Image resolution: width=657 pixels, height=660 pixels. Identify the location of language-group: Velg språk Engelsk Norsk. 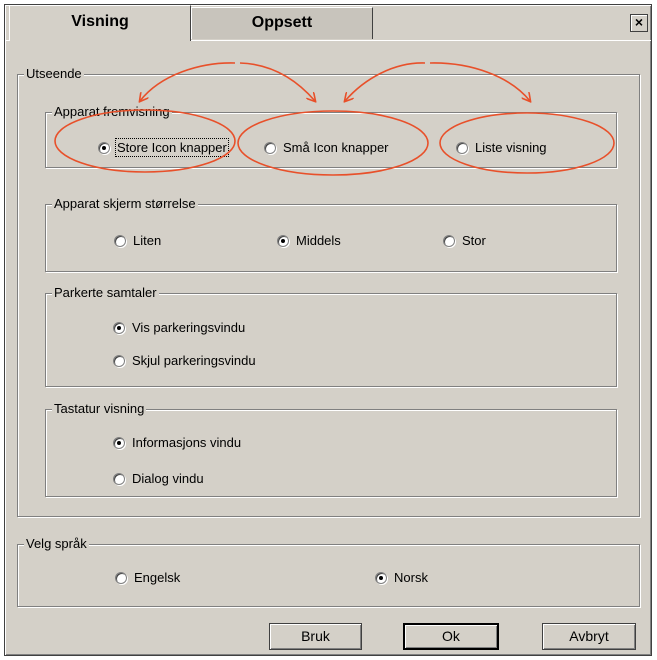
(328, 571).